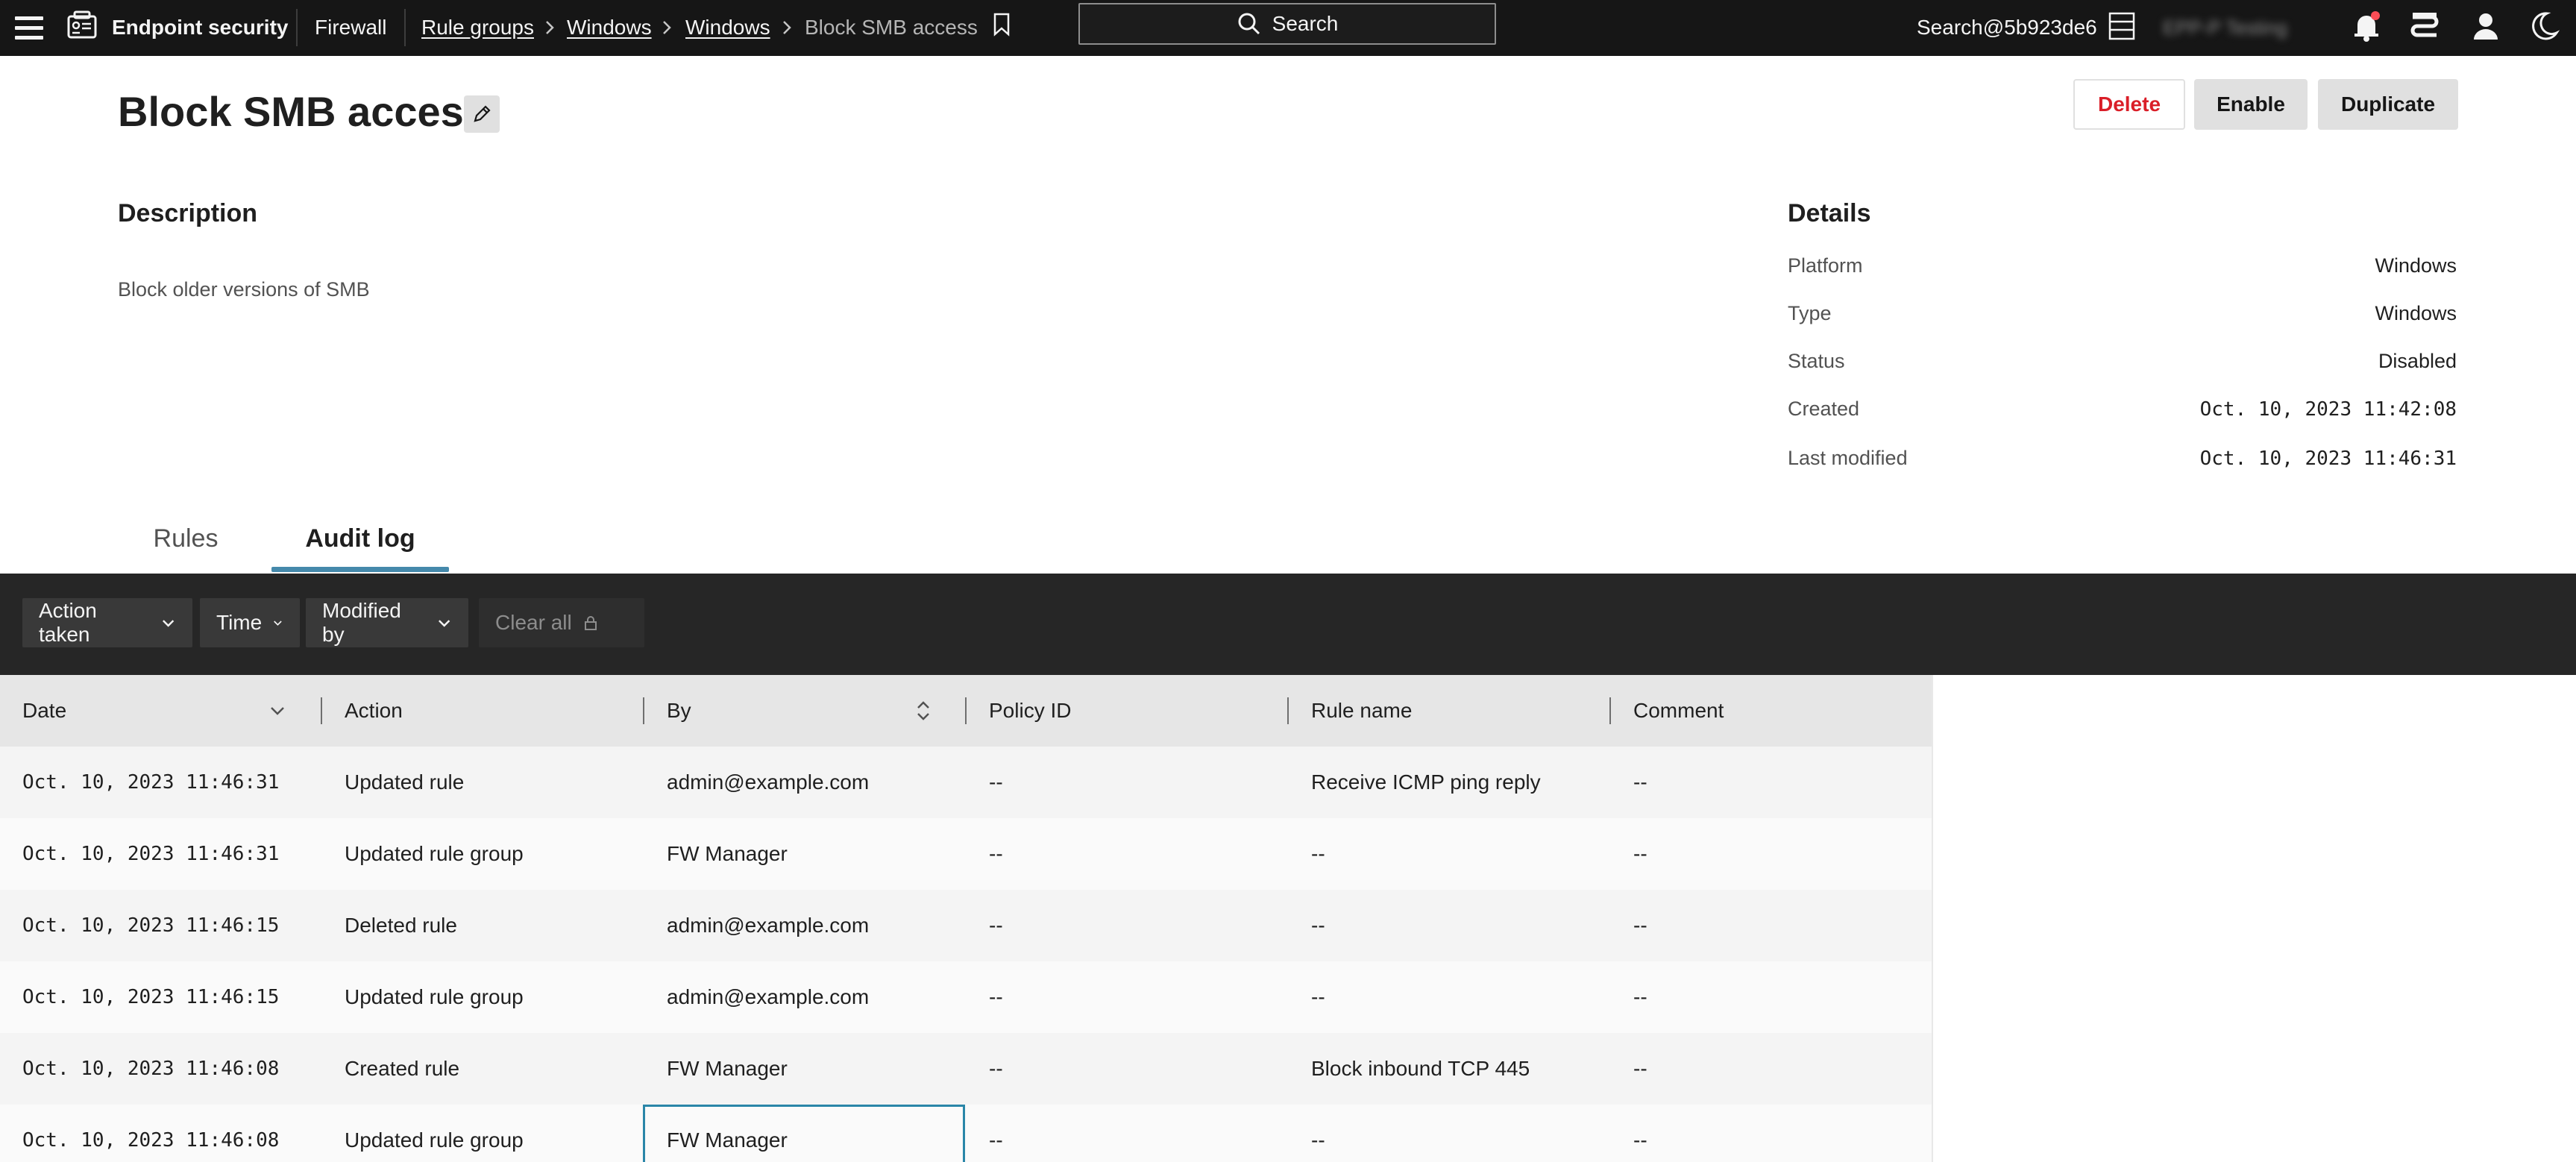 This screenshot has height=1162, width=2576. I want to click on filter-bar: Action taken Time Modified by Clear all, so click(1288, 624).